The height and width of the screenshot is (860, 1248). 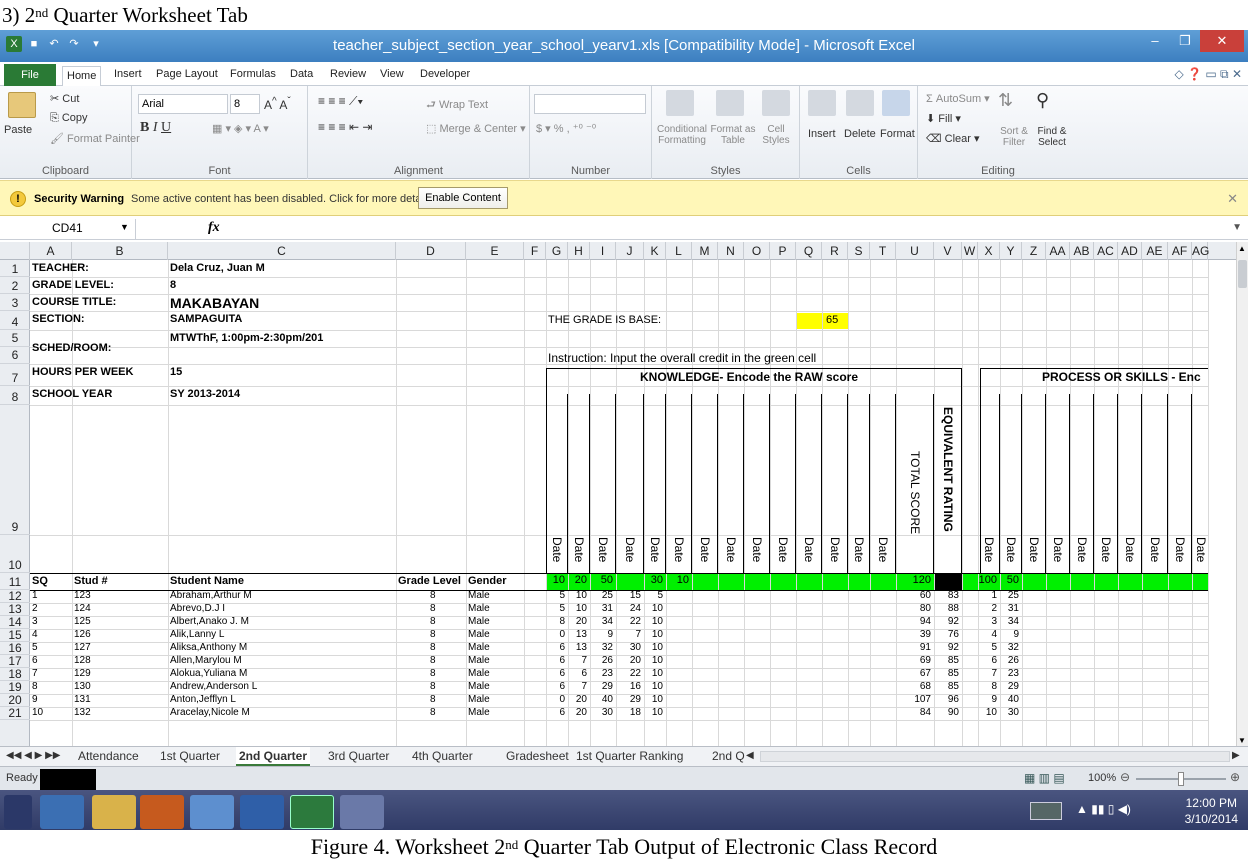 What do you see at coordinates (114, 812) in the screenshot?
I see `file-explorer-icon` at bounding box center [114, 812].